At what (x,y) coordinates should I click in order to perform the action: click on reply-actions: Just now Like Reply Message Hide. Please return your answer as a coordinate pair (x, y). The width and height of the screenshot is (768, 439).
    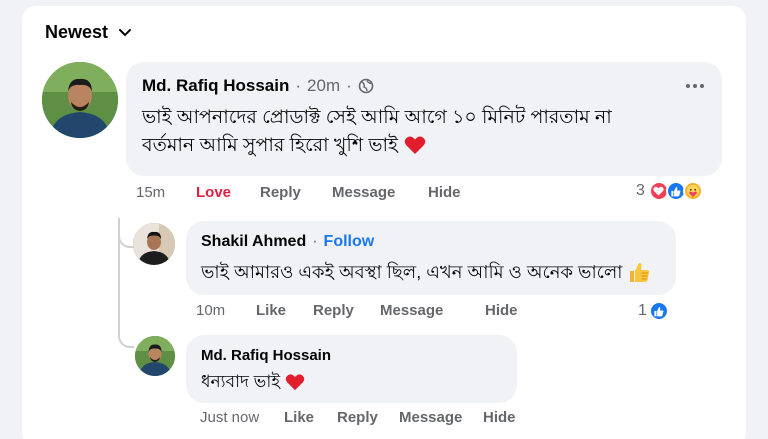
    Looking at the image, I should click on (358, 417).